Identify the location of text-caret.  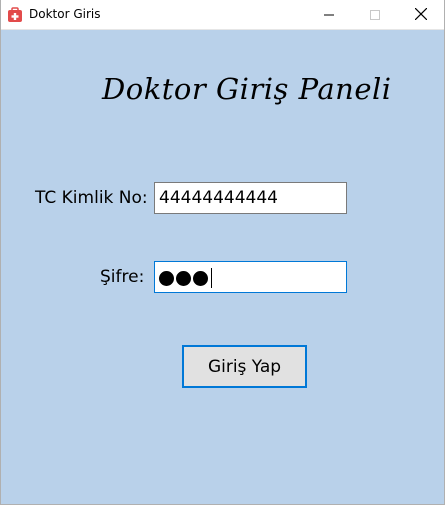
(211, 278).